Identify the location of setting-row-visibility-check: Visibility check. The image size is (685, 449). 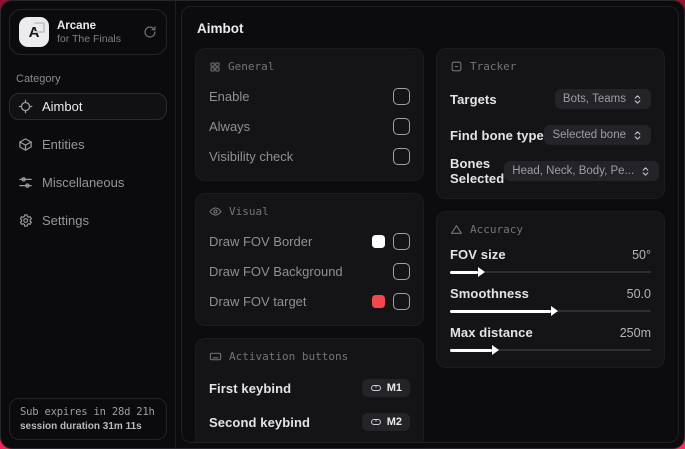
(309, 156).